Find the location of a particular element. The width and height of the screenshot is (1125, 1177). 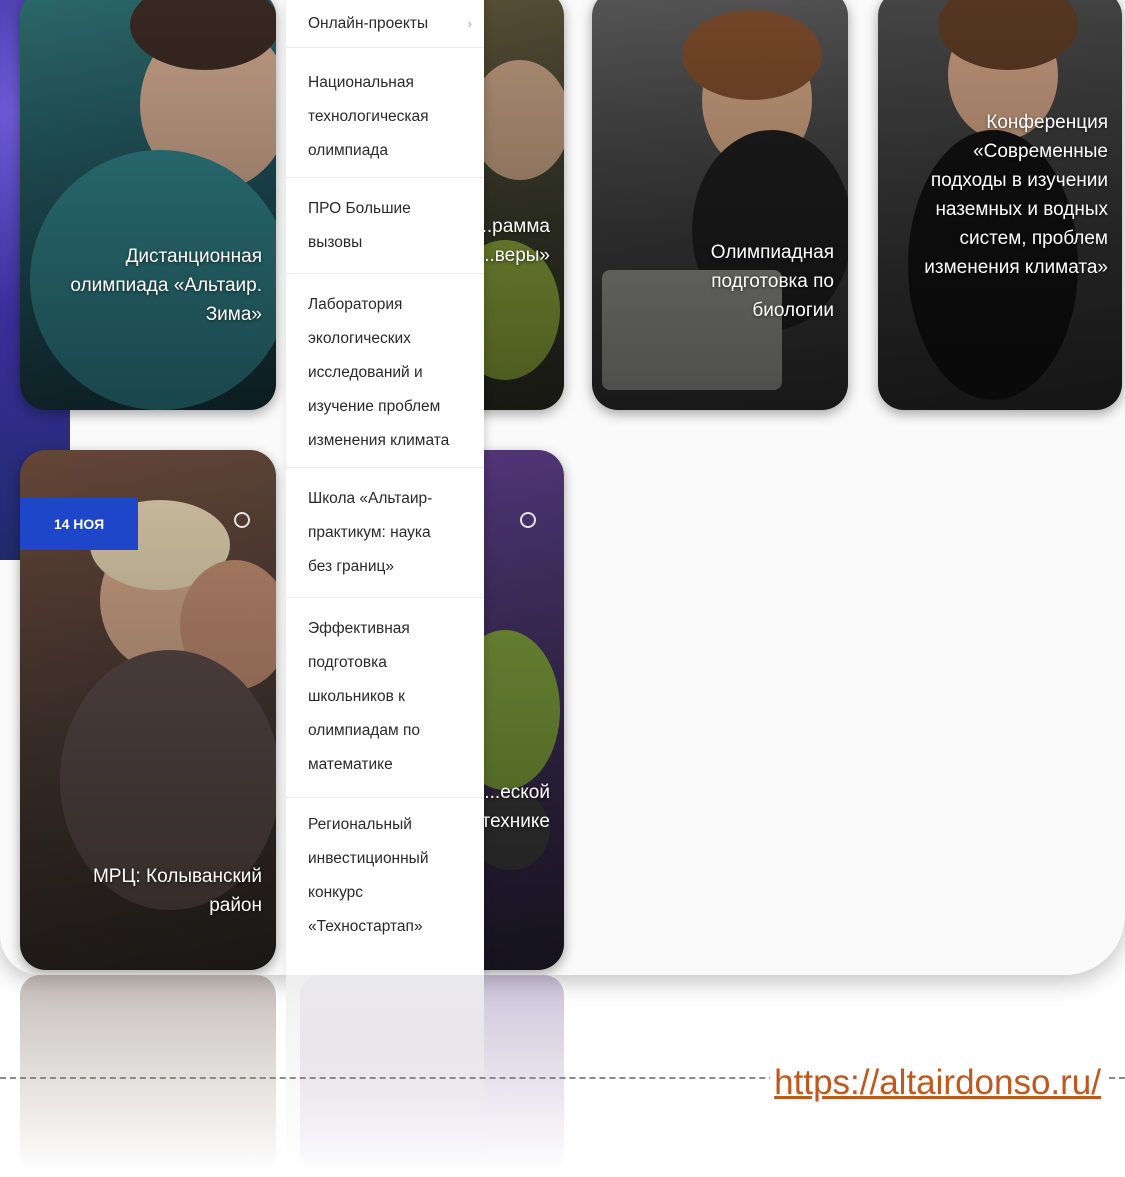

menu-item-big-challenges: ПРО Большие вызовы is located at coordinates (385, 226).